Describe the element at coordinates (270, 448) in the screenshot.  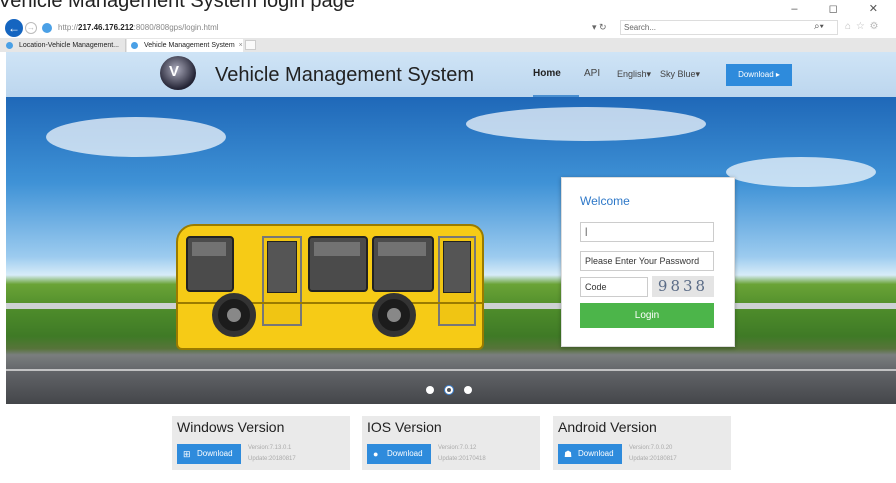
I see `version-number: Version:7.13.0.1` at that location.